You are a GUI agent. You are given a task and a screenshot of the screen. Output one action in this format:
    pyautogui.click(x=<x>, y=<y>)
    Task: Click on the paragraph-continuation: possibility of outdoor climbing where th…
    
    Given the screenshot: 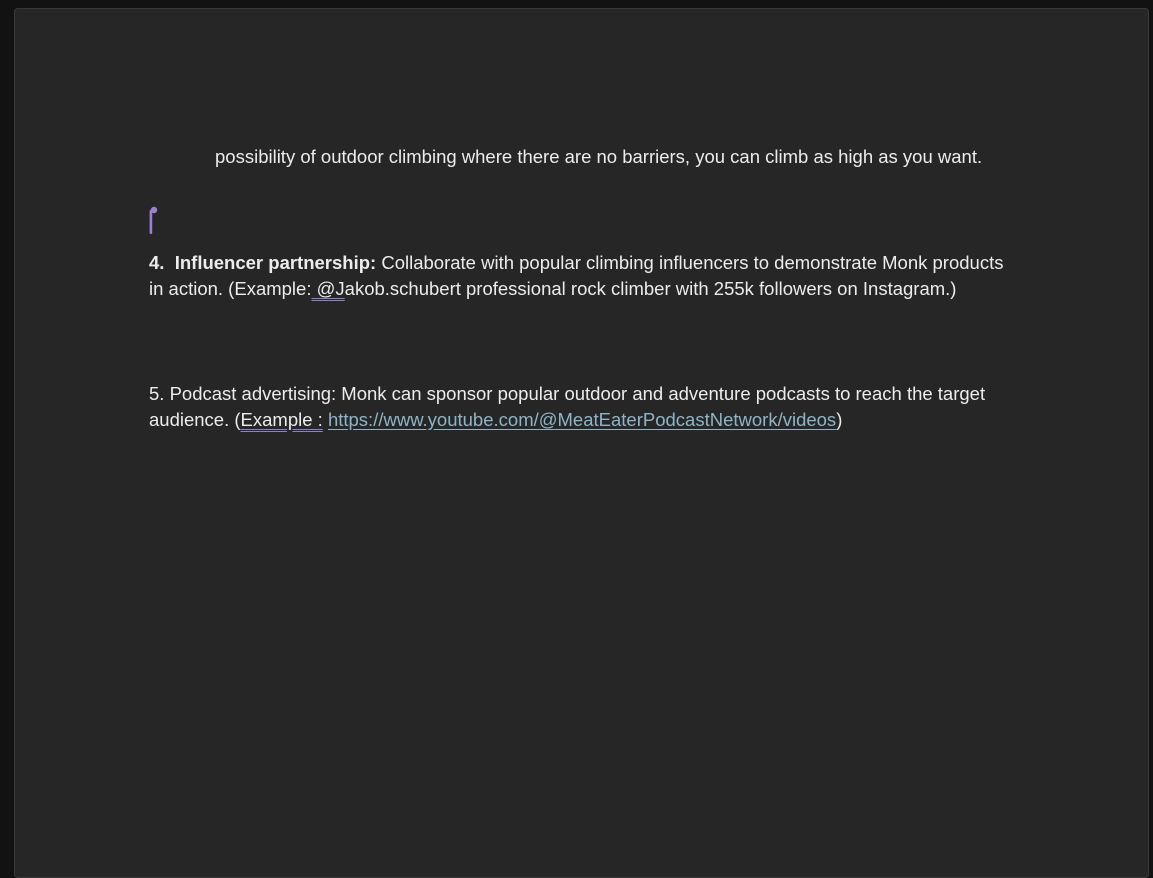 What is the action you would take?
    pyautogui.click(x=615, y=157)
    